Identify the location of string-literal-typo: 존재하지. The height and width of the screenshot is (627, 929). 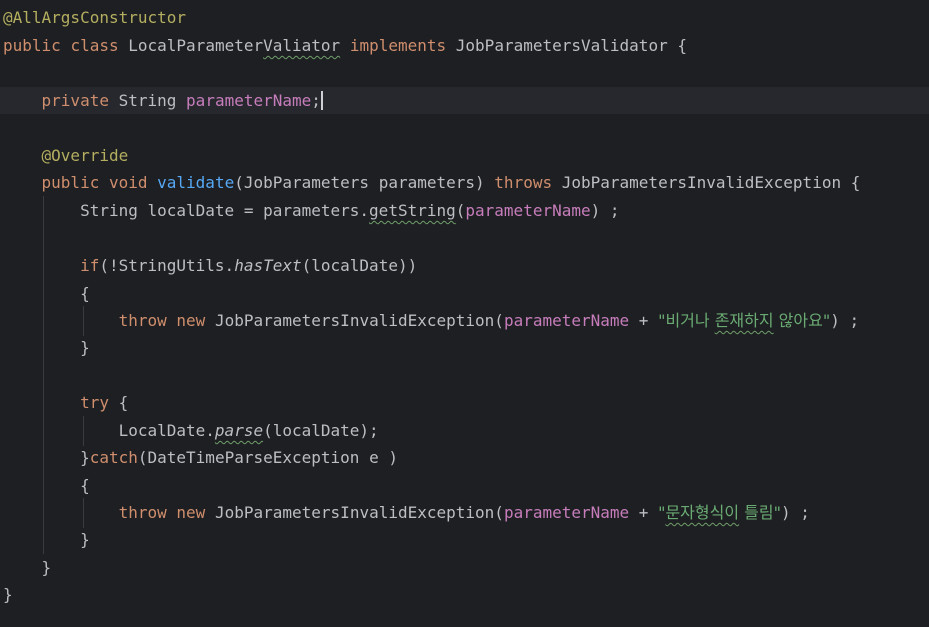
(744, 320).